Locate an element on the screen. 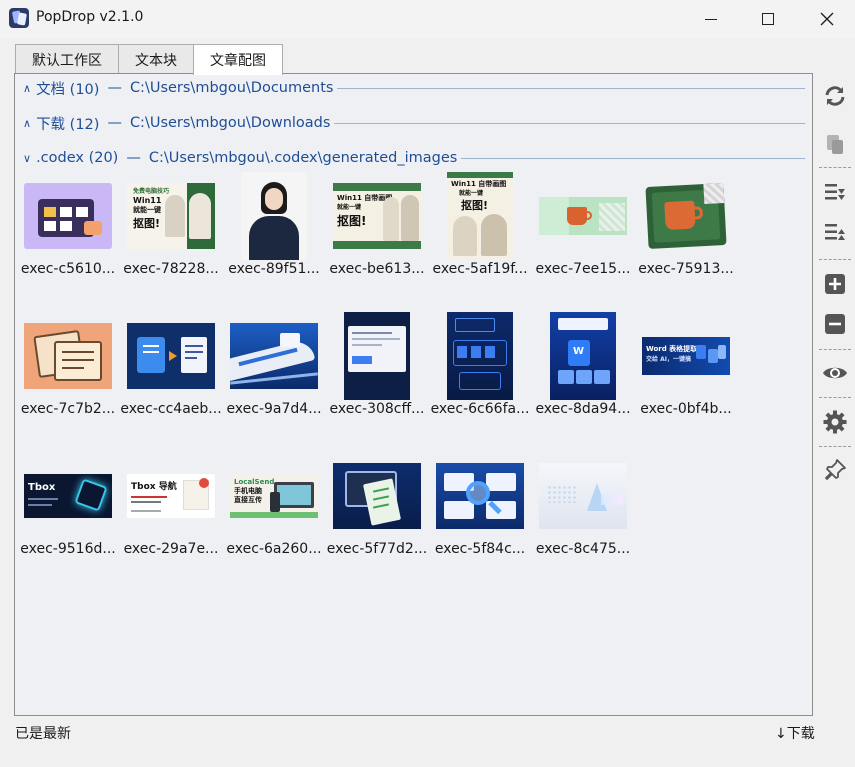 The width and height of the screenshot is (855, 767). group-name: 文档 (10) is located at coordinates (68, 89).